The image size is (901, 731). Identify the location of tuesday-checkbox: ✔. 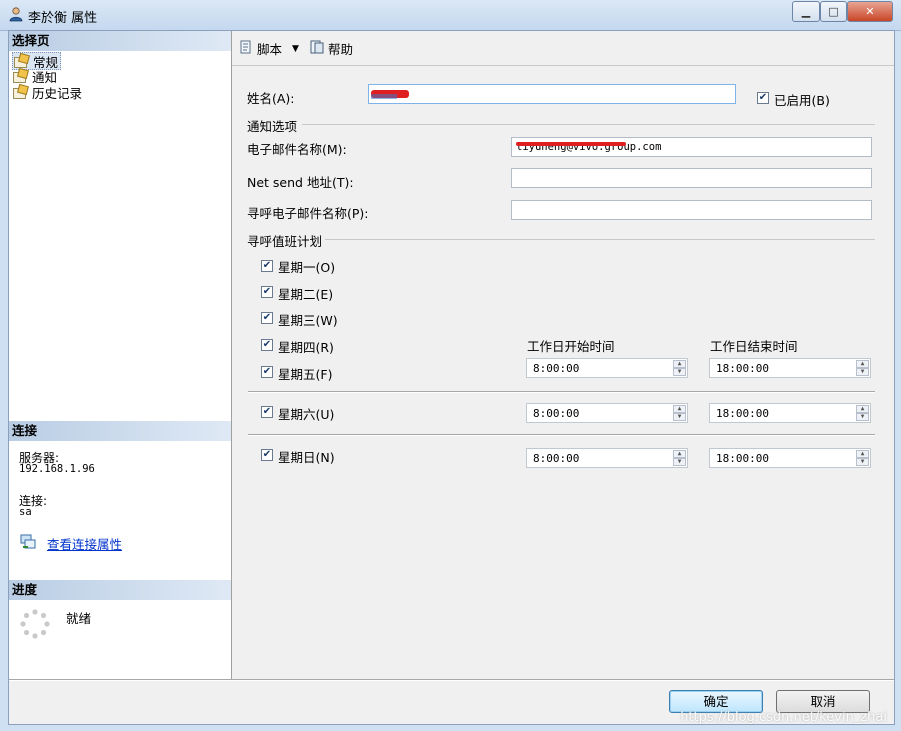
(267, 292).